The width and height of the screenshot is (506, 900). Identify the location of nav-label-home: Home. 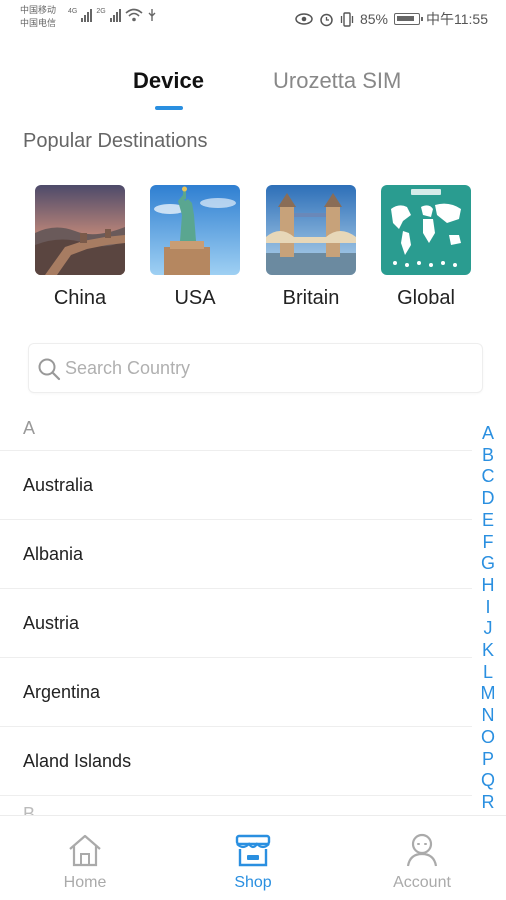
(85, 882).